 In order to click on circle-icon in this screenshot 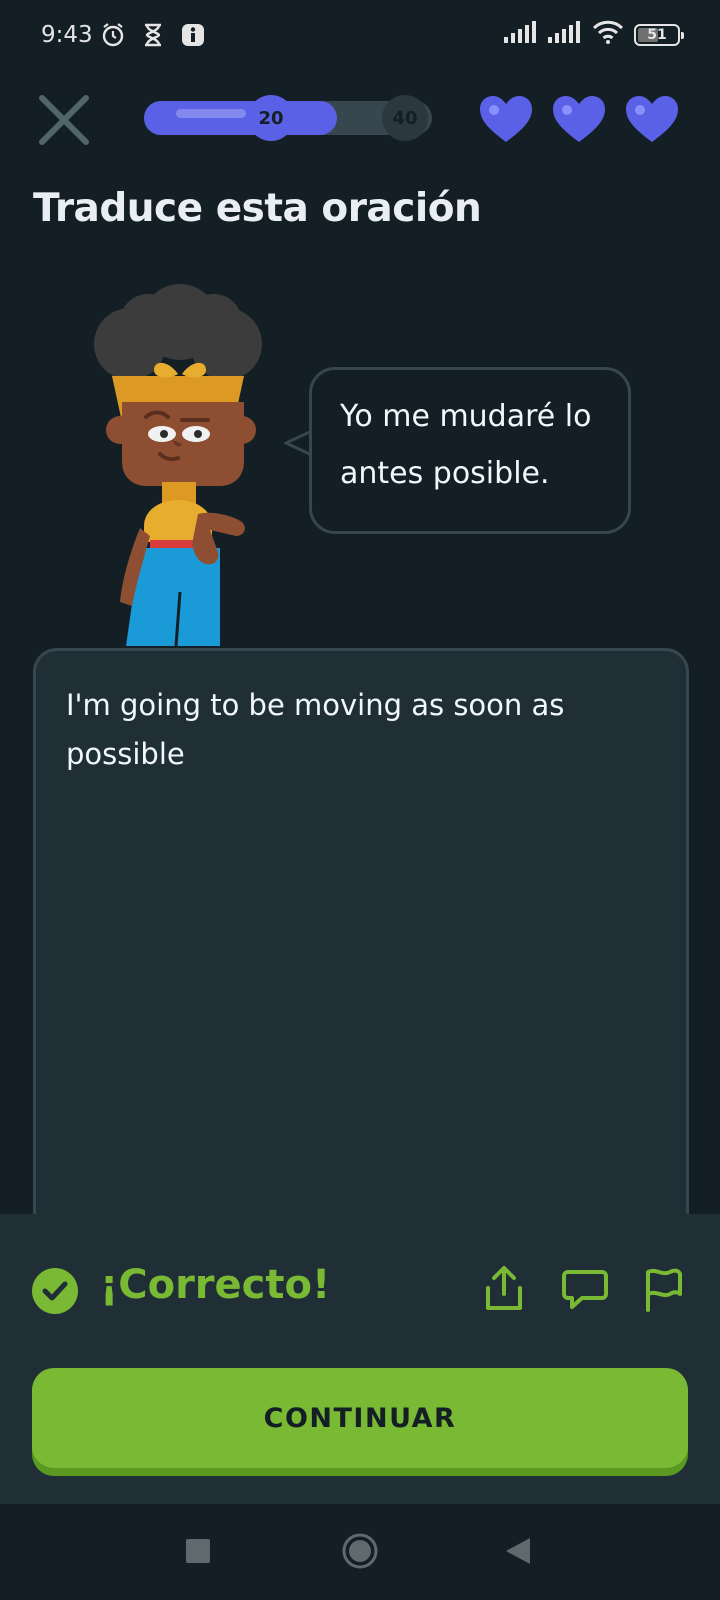, I will do `click(360, 1551)`.